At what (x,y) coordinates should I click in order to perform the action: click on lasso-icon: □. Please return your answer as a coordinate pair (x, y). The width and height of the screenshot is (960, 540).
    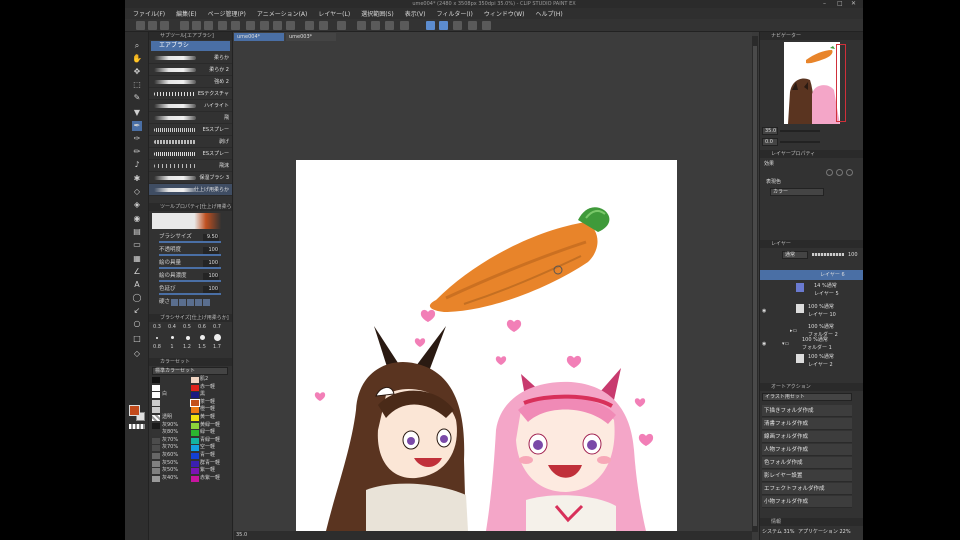
    Looking at the image, I should click on (137, 339).